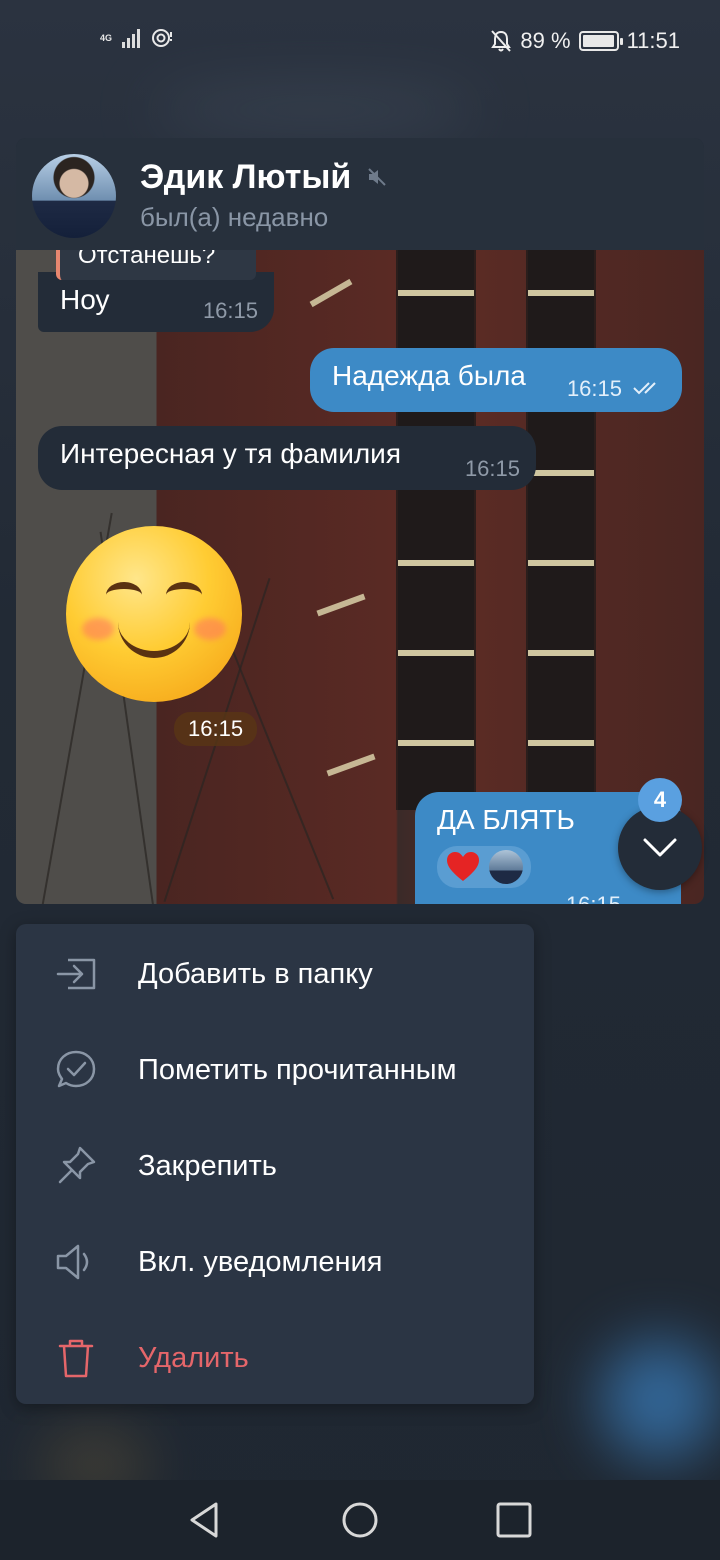 The width and height of the screenshot is (720, 1560). What do you see at coordinates (360, 42) in the screenshot?
I see `status-bar: 4G 89 % 11:51` at bounding box center [360, 42].